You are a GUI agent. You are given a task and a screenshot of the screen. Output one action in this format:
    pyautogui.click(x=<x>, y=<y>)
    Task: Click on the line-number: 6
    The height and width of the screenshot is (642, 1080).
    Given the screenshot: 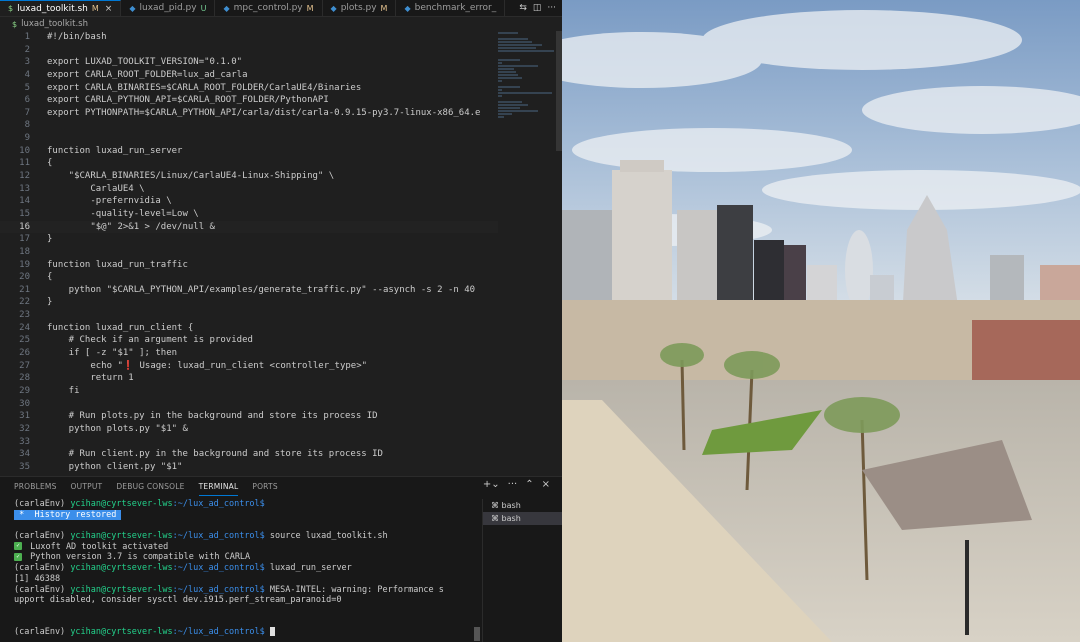 What is the action you would take?
    pyautogui.click(x=27, y=100)
    